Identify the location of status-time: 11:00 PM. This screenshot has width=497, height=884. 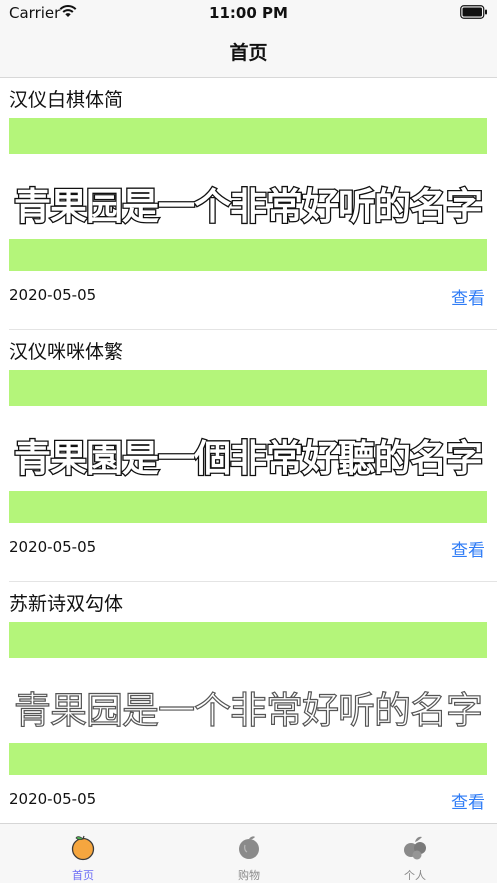
(248, 13).